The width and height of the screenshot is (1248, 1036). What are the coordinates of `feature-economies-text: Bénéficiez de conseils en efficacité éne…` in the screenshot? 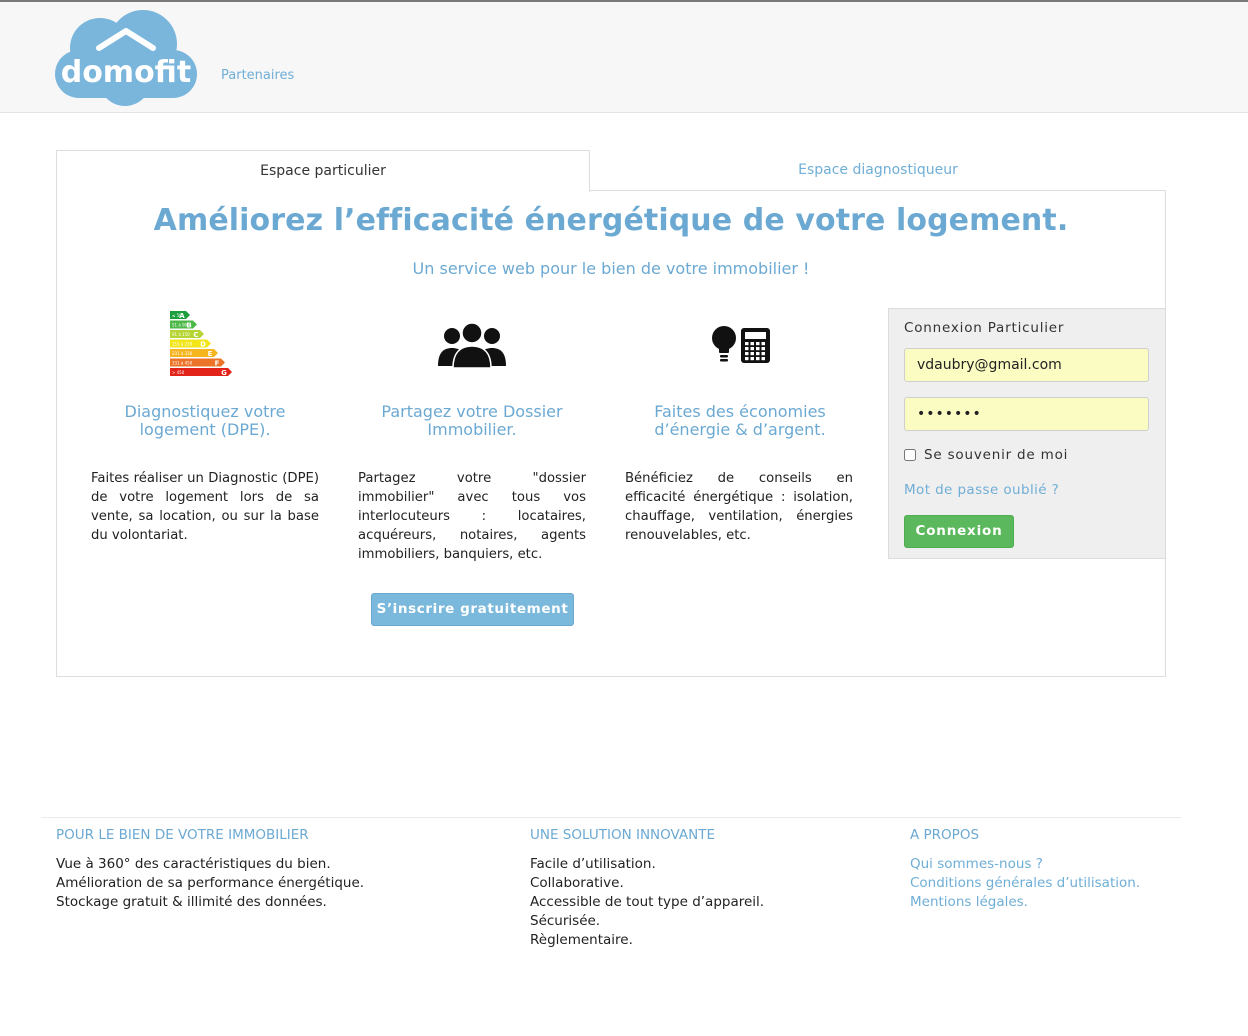 It's located at (739, 507).